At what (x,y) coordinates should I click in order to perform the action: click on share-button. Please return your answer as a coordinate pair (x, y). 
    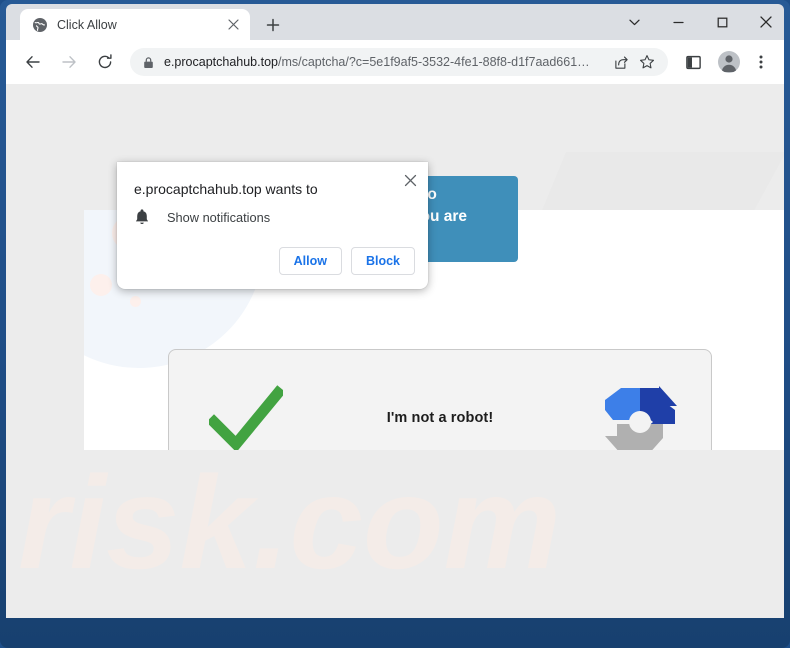
    Looking at the image, I should click on (621, 62).